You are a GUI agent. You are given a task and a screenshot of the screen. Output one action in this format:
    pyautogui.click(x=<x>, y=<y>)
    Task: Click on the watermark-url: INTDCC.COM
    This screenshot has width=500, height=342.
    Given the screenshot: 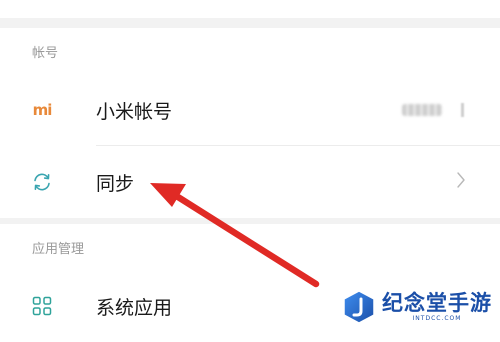 What is the action you would take?
    pyautogui.click(x=437, y=318)
    